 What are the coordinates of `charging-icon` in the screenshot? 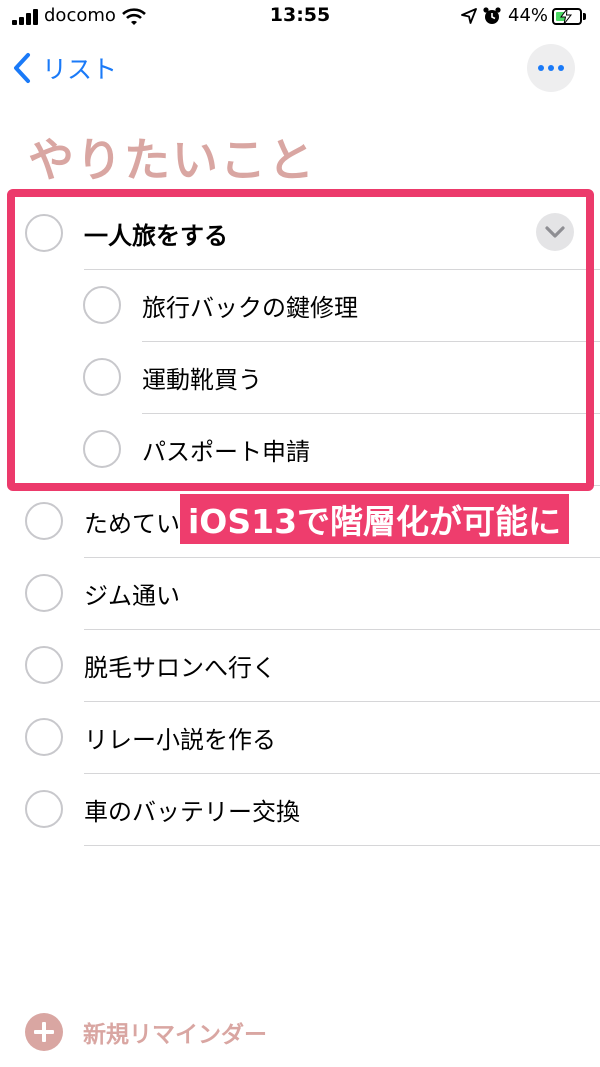 It's located at (566, 16).